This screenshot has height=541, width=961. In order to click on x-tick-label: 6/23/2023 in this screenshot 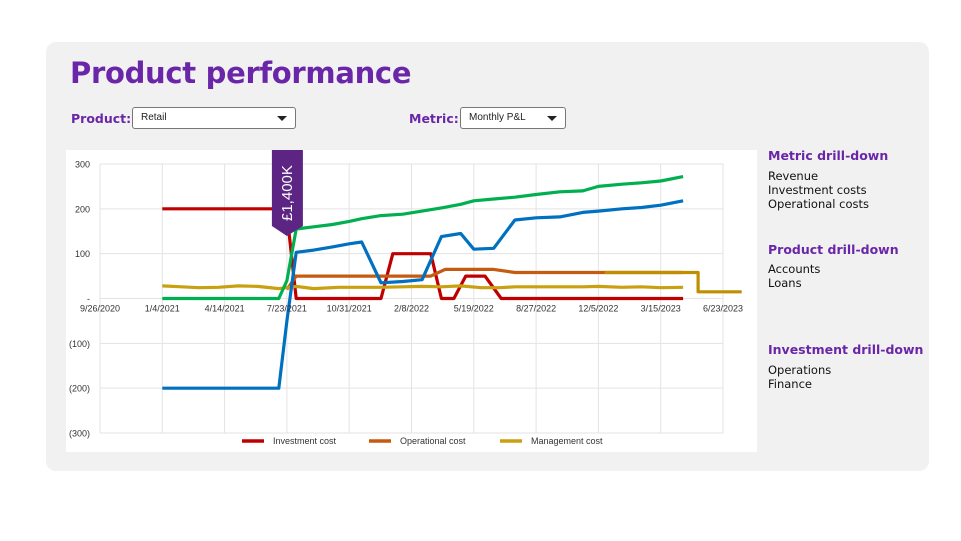, I will do `click(723, 309)`.